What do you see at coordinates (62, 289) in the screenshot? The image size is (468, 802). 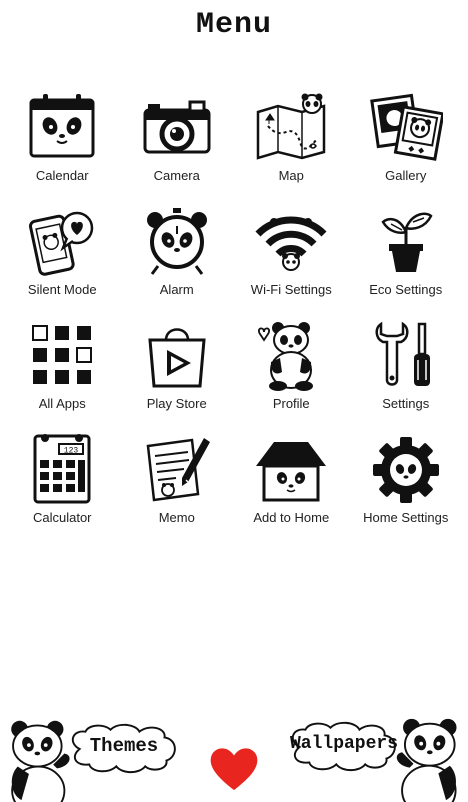 I see `app-label: Silent Mode` at bounding box center [62, 289].